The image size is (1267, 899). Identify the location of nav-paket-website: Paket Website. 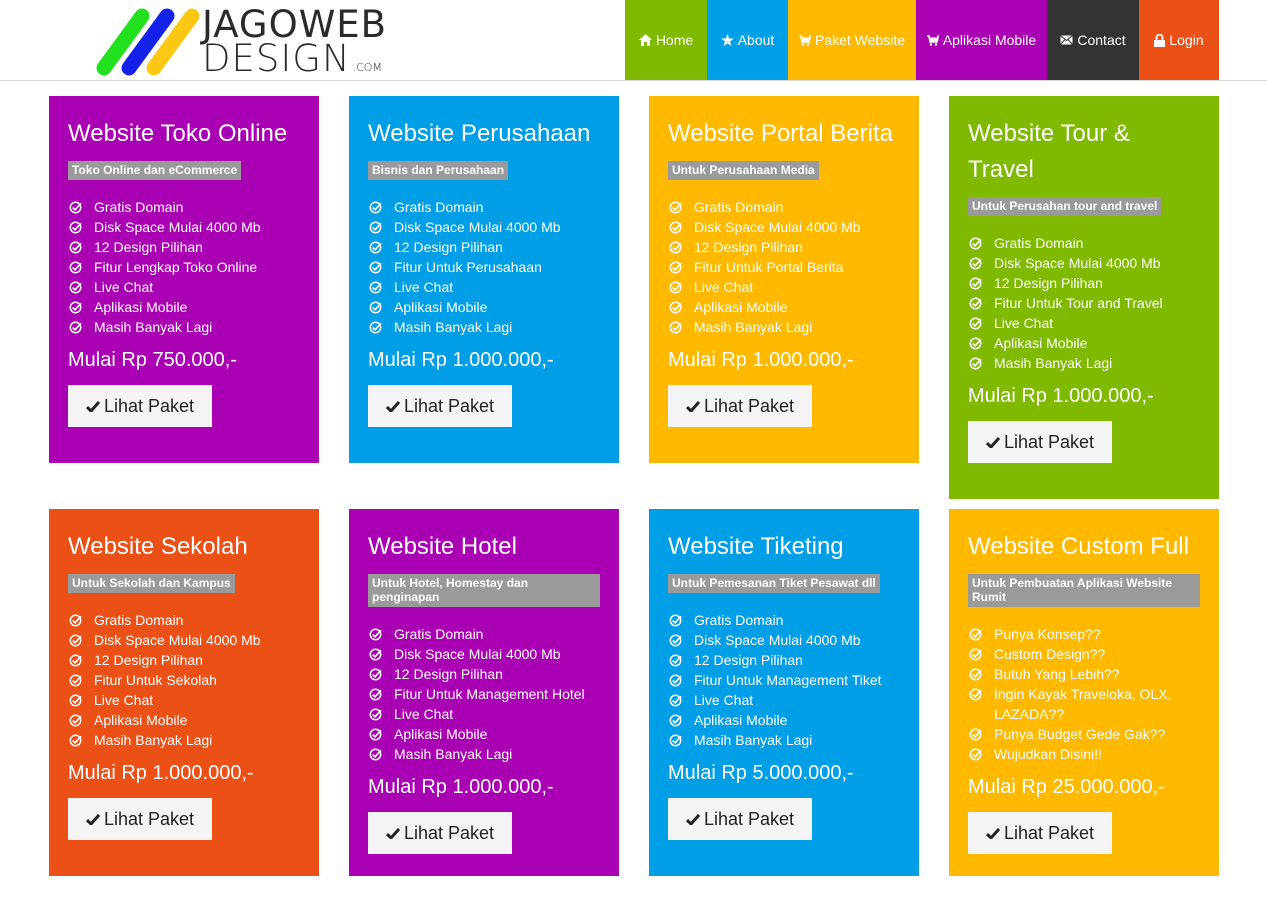
(852, 40).